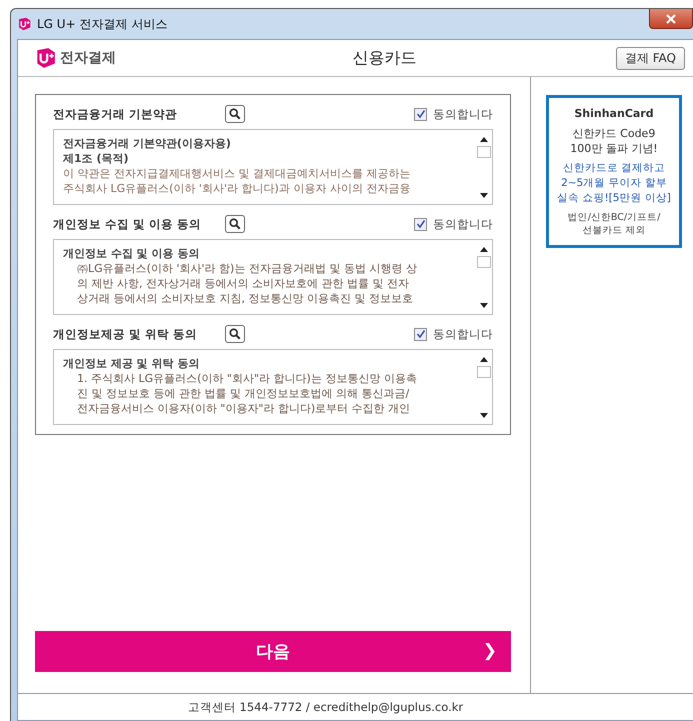 The image size is (693, 721). What do you see at coordinates (237, 173) in the screenshot?
I see `terms-line: 이 약관은 전자지급결제대행서비스 및 결제대금예치서비스를 제공하는` at bounding box center [237, 173].